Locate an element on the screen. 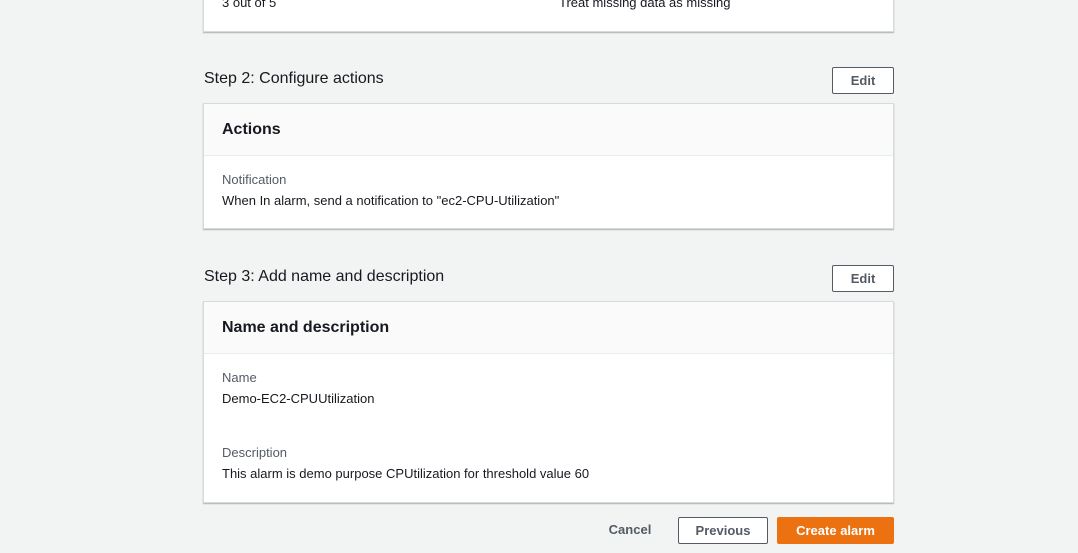 The height and width of the screenshot is (553, 1078). name-value: Demo-EC2-CPUUtilization is located at coordinates (298, 398).